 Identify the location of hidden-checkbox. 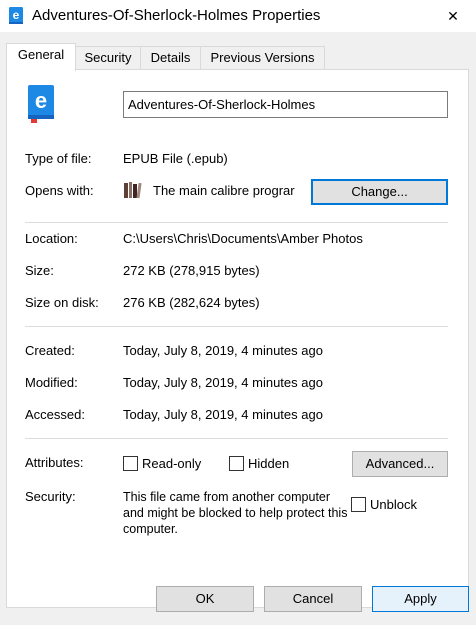
(236, 463).